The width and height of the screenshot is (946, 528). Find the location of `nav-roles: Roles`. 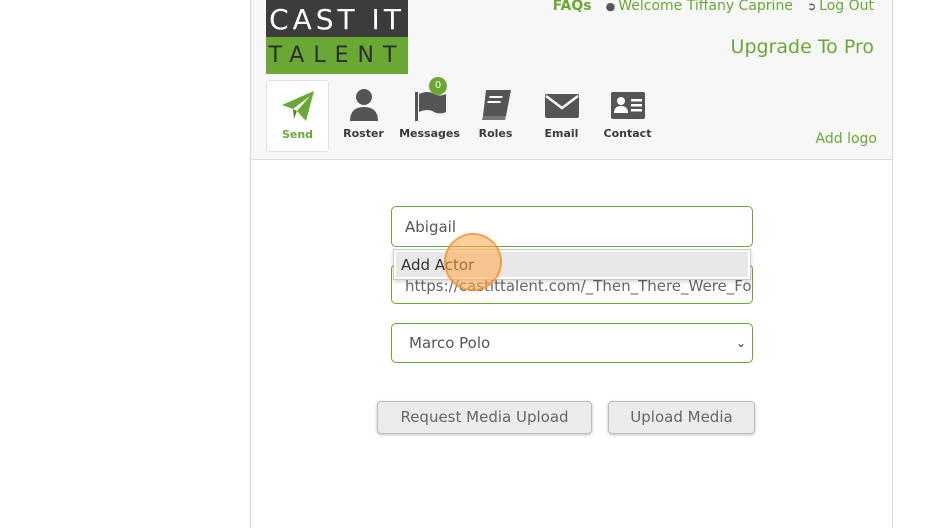

nav-roles: Roles is located at coordinates (495, 116).